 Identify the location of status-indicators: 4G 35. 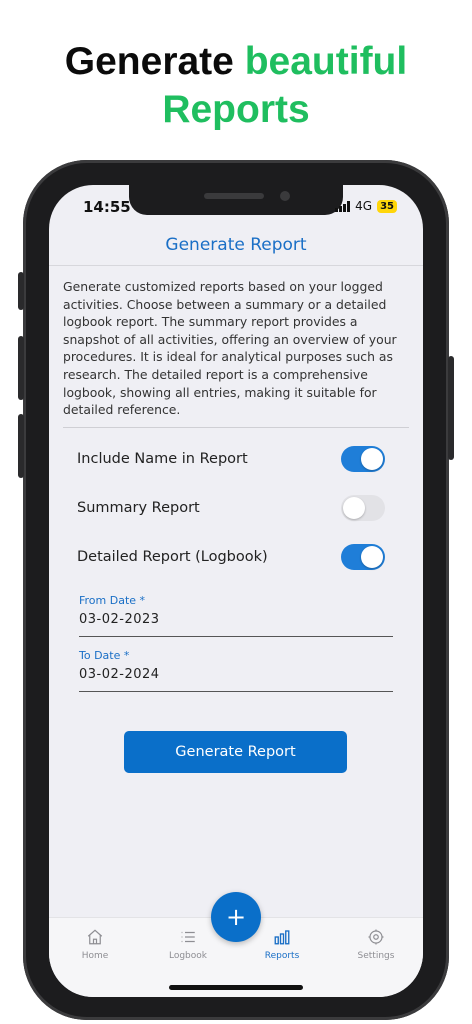
(366, 206).